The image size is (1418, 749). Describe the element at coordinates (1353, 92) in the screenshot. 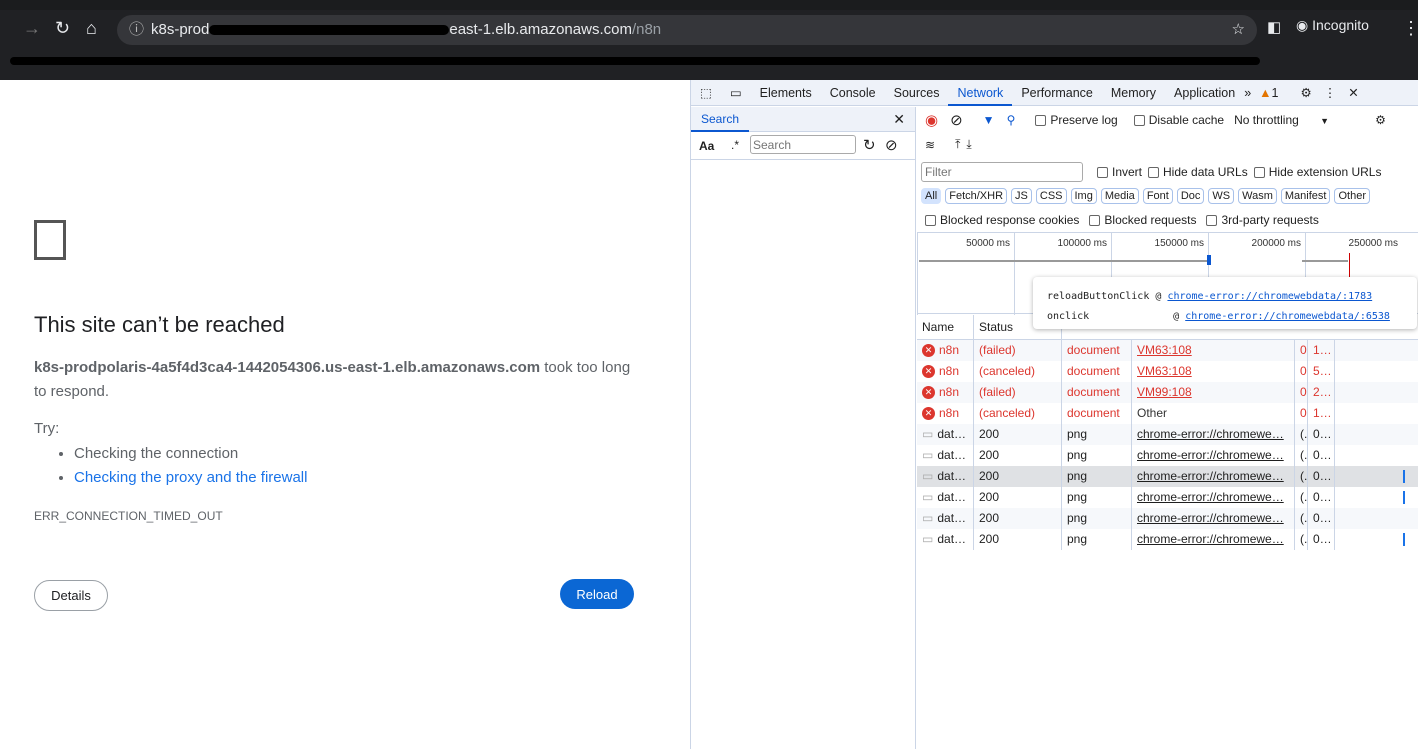

I see `close-devtools-icon: ✕` at that location.